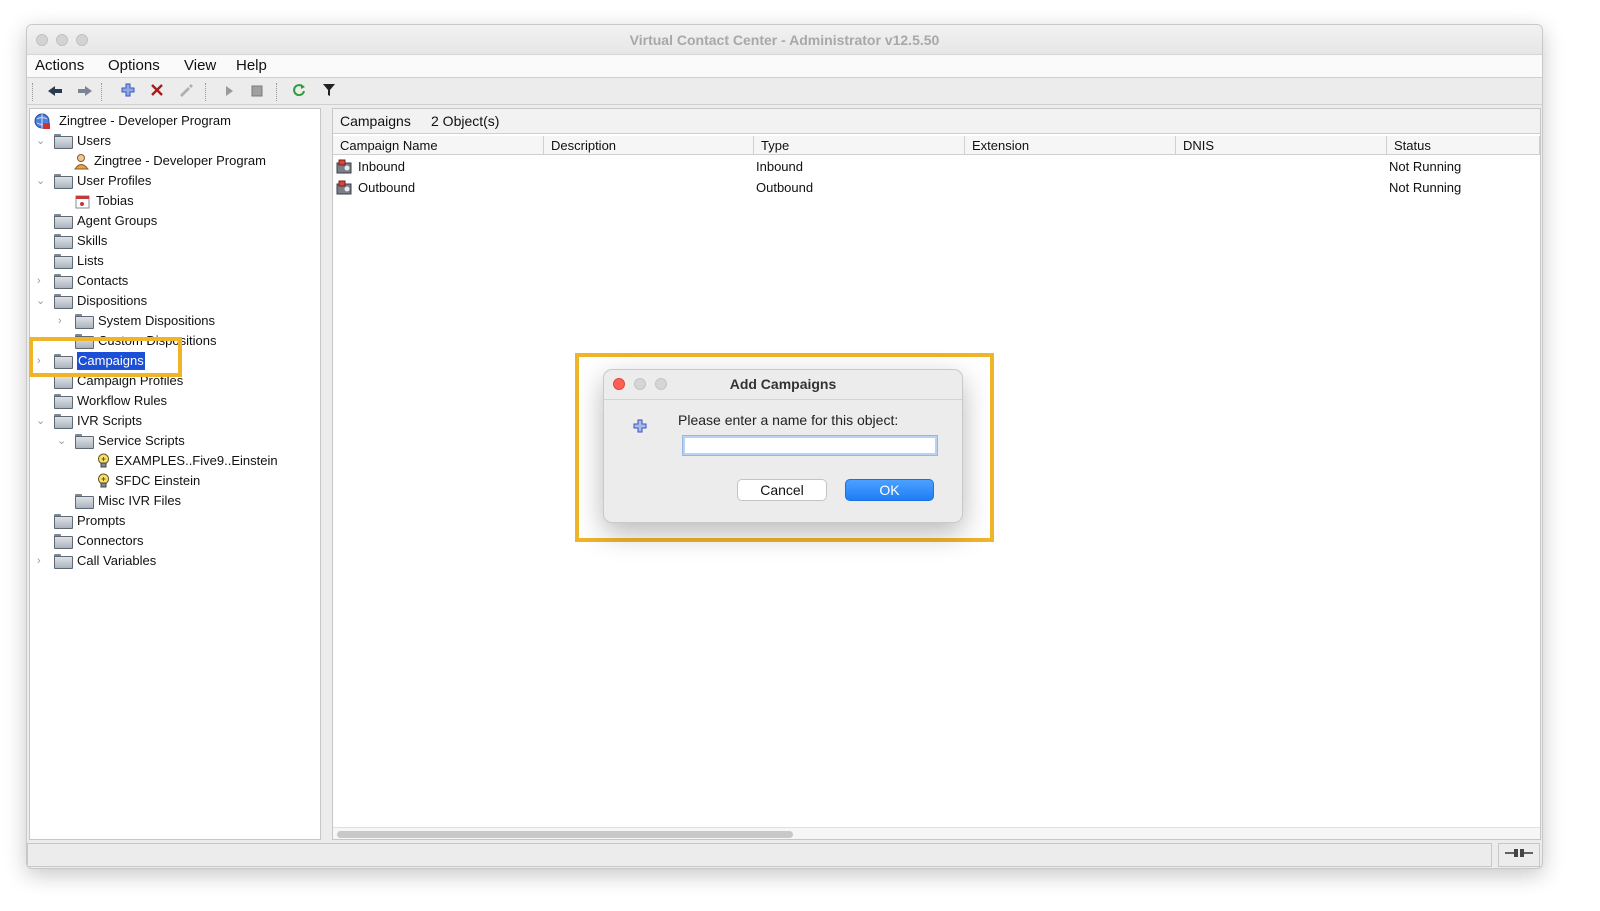 The width and height of the screenshot is (1600, 911). I want to click on tree-label: Misc IVR Files, so click(140, 500).